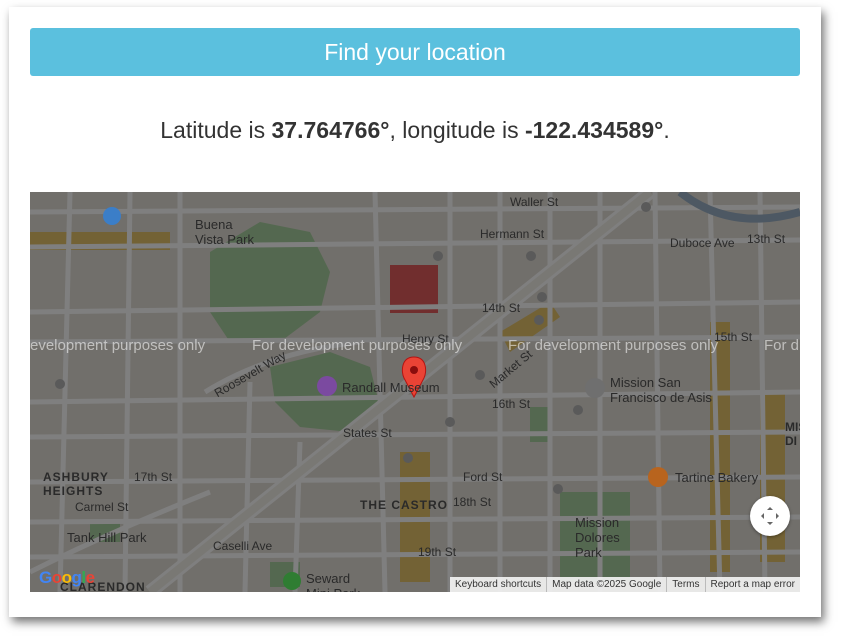  I want to click on google-logo: Google, so click(67, 577).